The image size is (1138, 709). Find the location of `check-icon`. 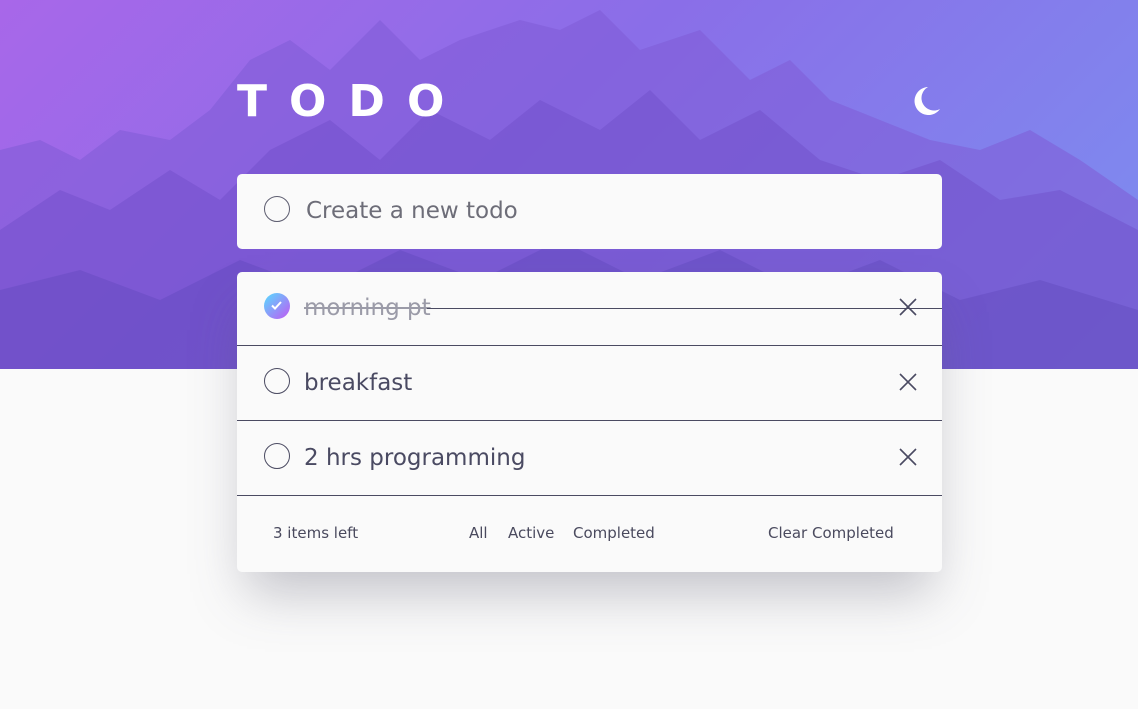

check-icon is located at coordinates (276, 305).